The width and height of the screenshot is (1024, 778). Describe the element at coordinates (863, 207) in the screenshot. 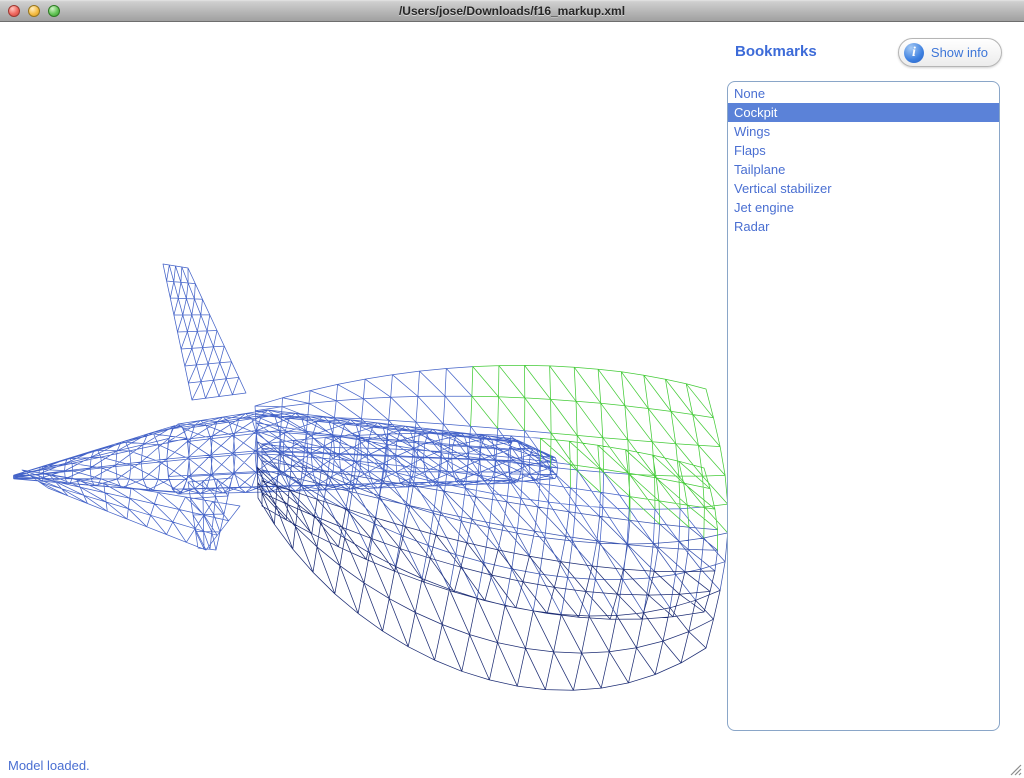

I see `bookmark-item-jet-engine: Jet engine` at that location.